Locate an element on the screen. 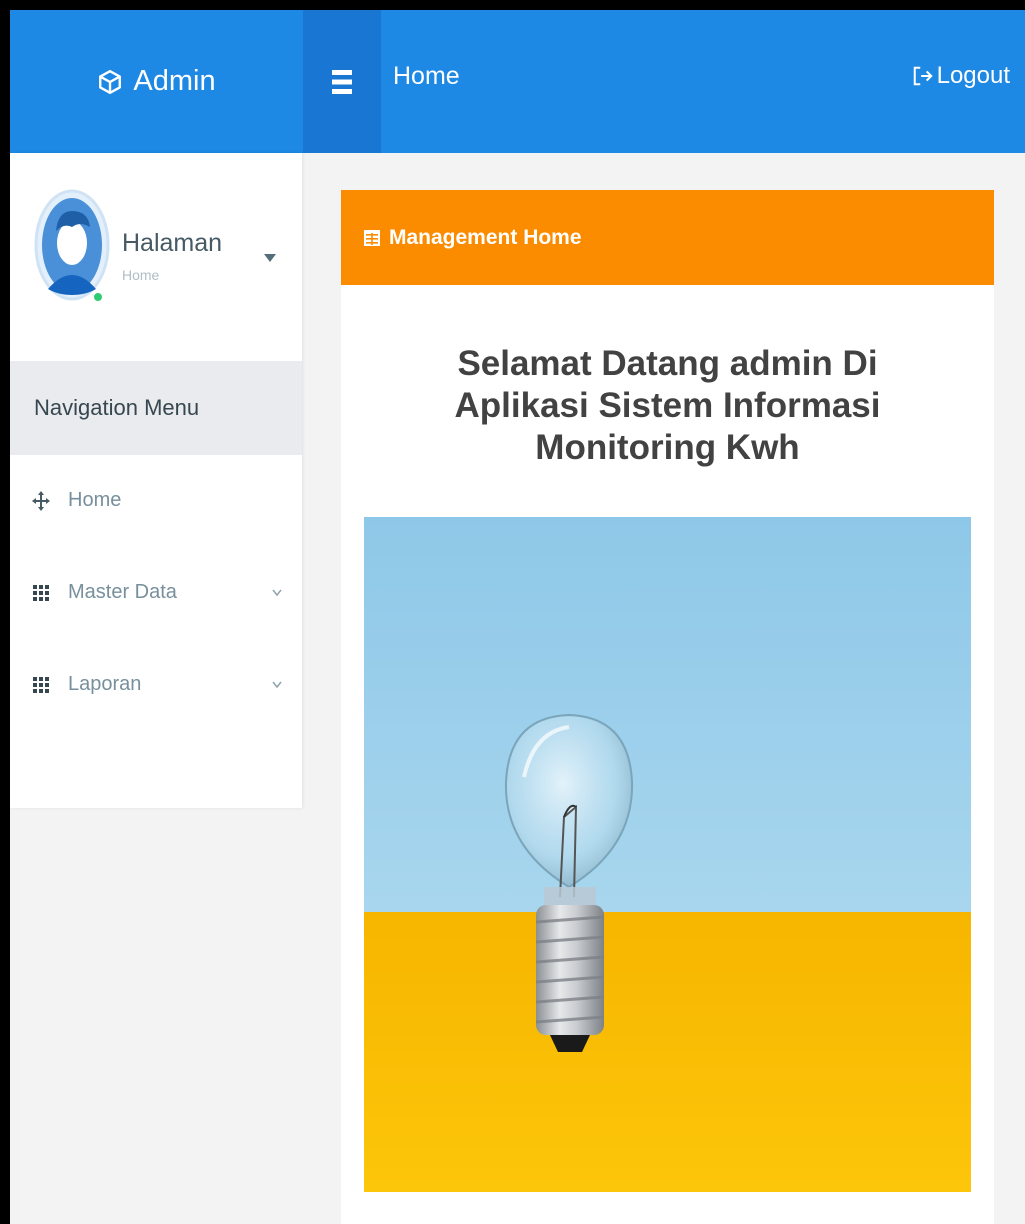 This screenshot has width=1025, height=1224. menu-toggle-button is located at coordinates (342, 81).